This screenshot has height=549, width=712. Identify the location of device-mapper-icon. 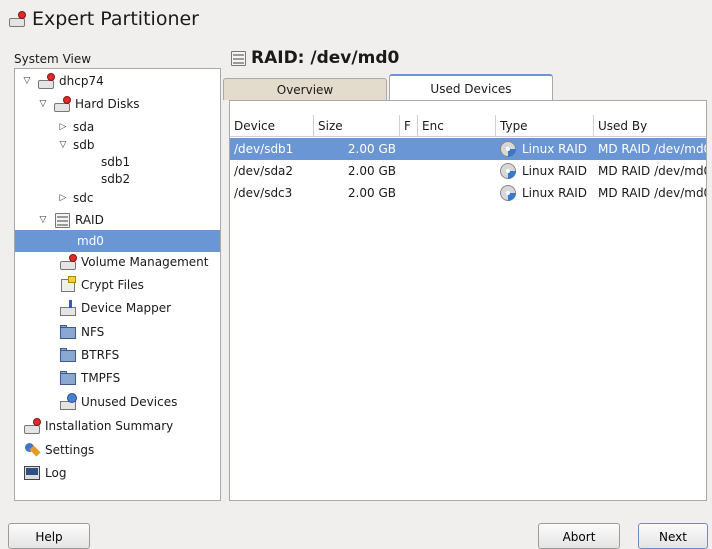
(68, 308).